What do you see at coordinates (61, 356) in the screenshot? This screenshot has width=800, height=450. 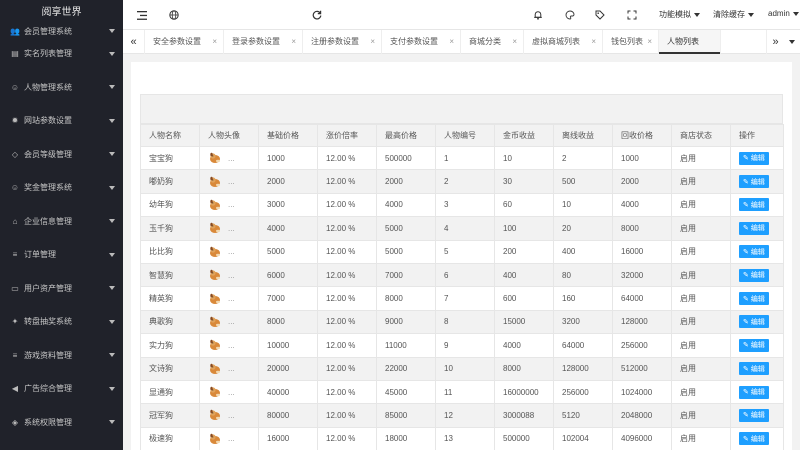 I see `sidebar-item: ≡ 游戏资料管理` at bounding box center [61, 356].